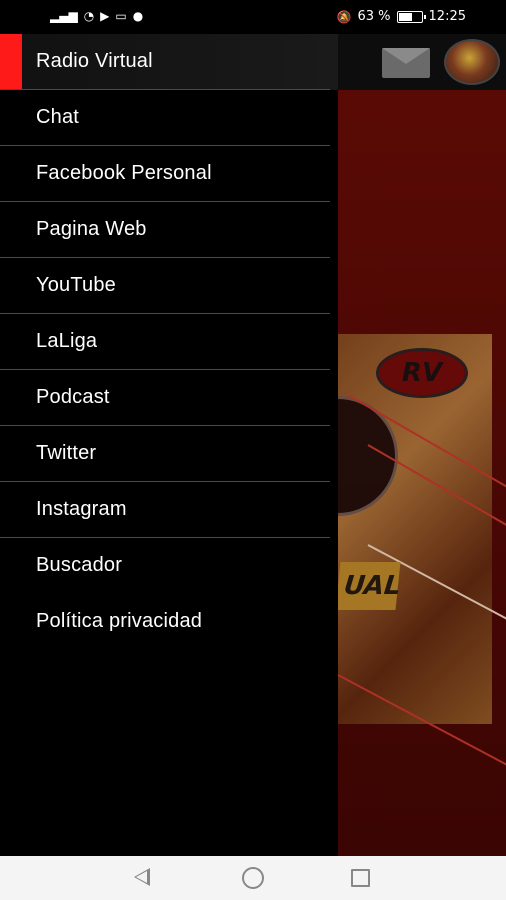 This screenshot has height=900, width=506. What do you see at coordinates (67, 341) in the screenshot?
I see `menu-item-label: LaLiga` at bounding box center [67, 341].